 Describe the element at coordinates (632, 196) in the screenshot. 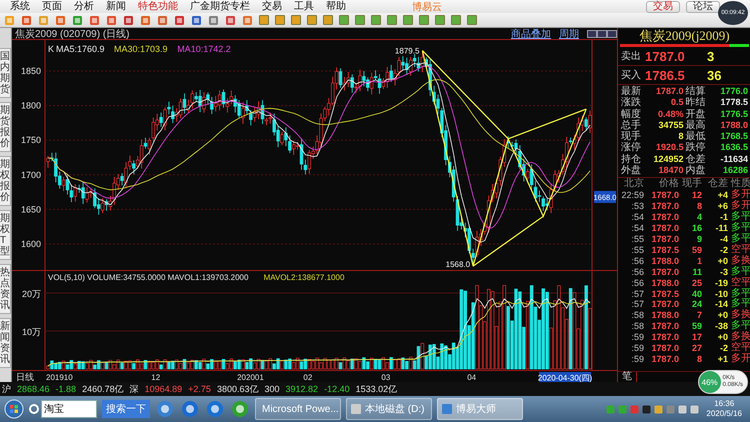

I see `tick-time: 22:59` at that location.